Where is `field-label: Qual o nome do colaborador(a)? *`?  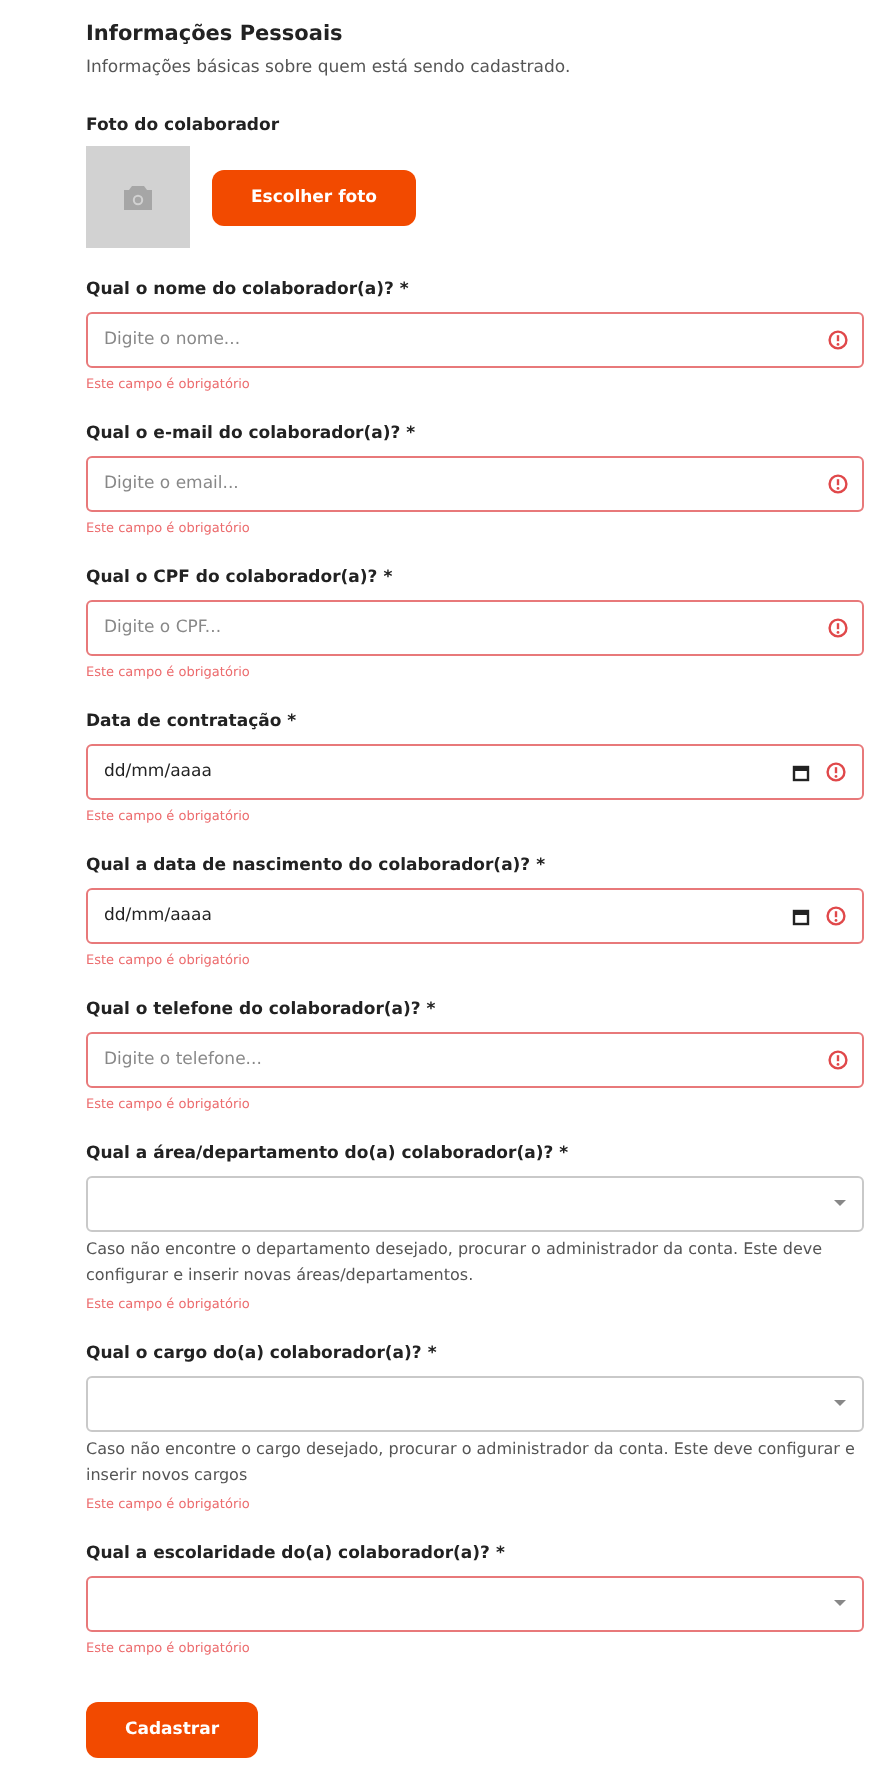
field-label: Qual o nome do colaborador(a)? * is located at coordinates (248, 290).